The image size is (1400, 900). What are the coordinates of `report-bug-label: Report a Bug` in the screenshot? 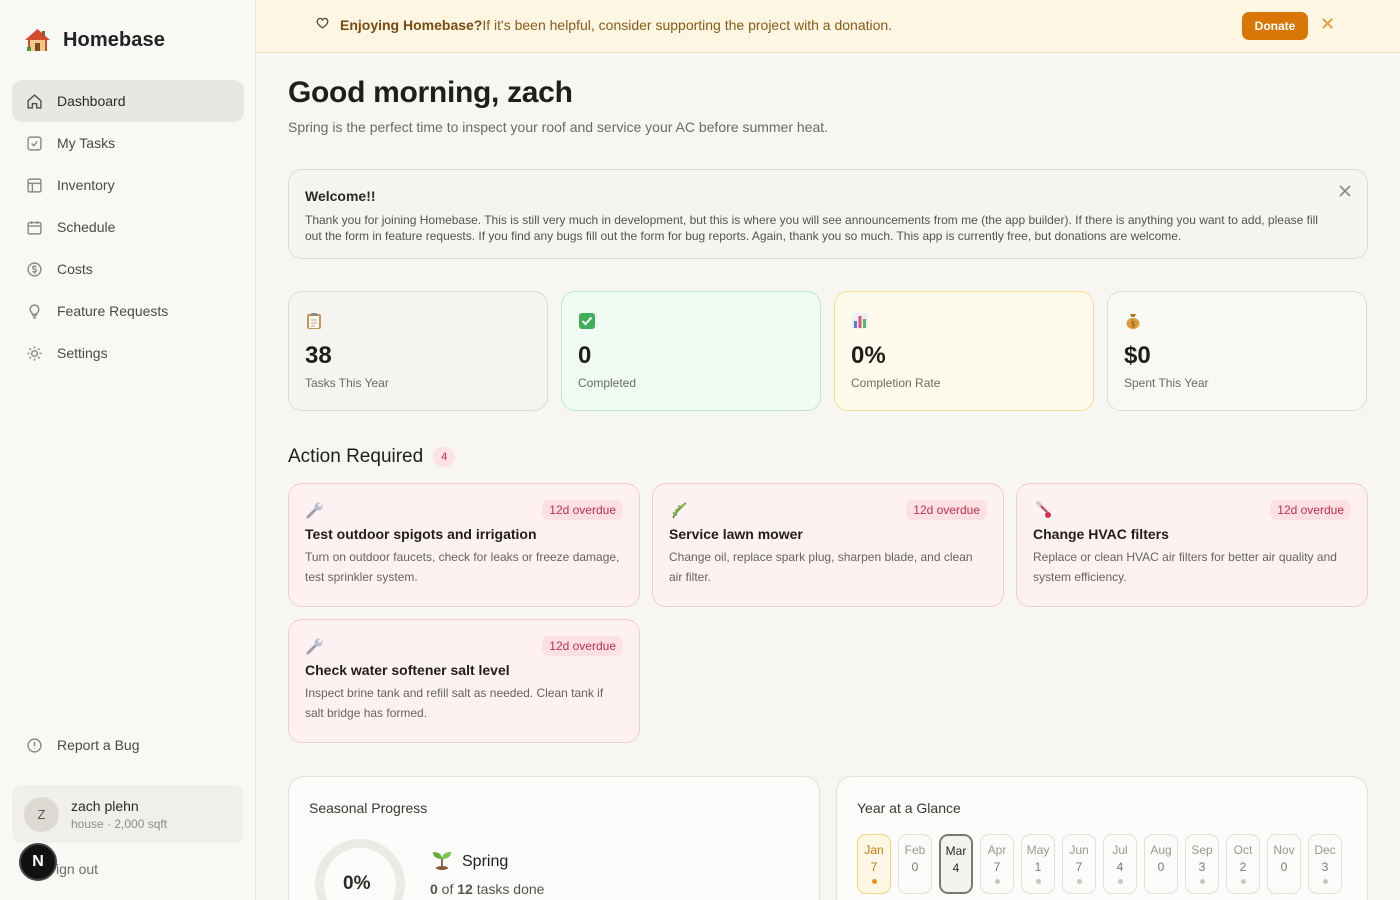 It's located at (98, 745).